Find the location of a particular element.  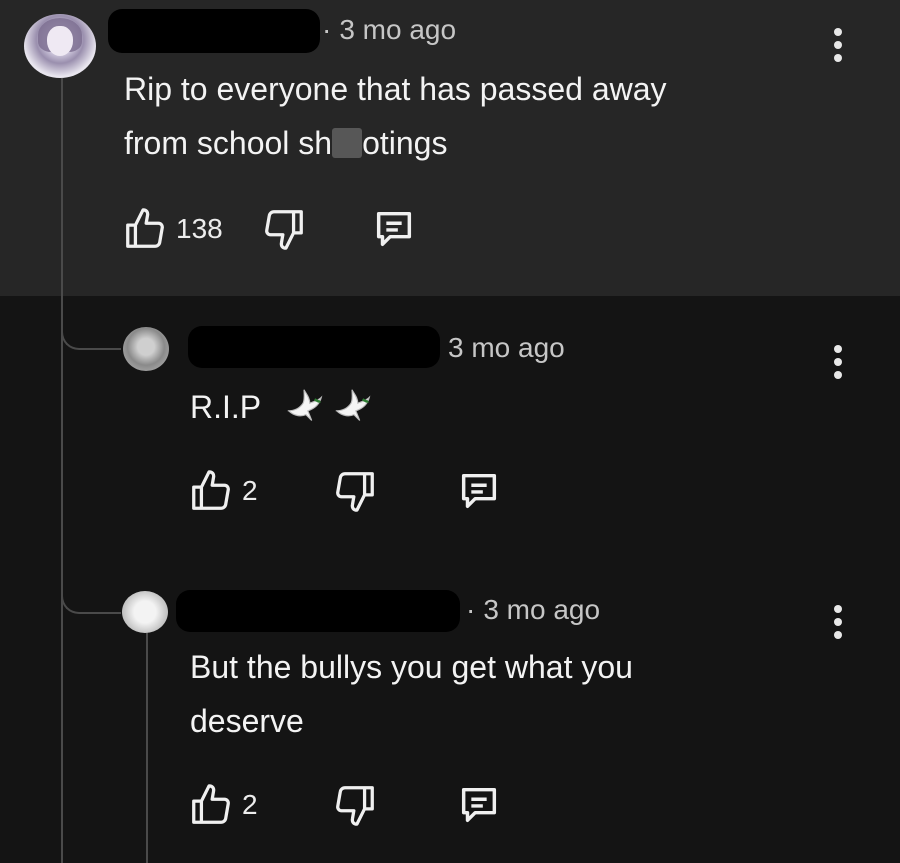

comment-line-1: Rip to everyone that has passed away is located at coordinates (395, 89).